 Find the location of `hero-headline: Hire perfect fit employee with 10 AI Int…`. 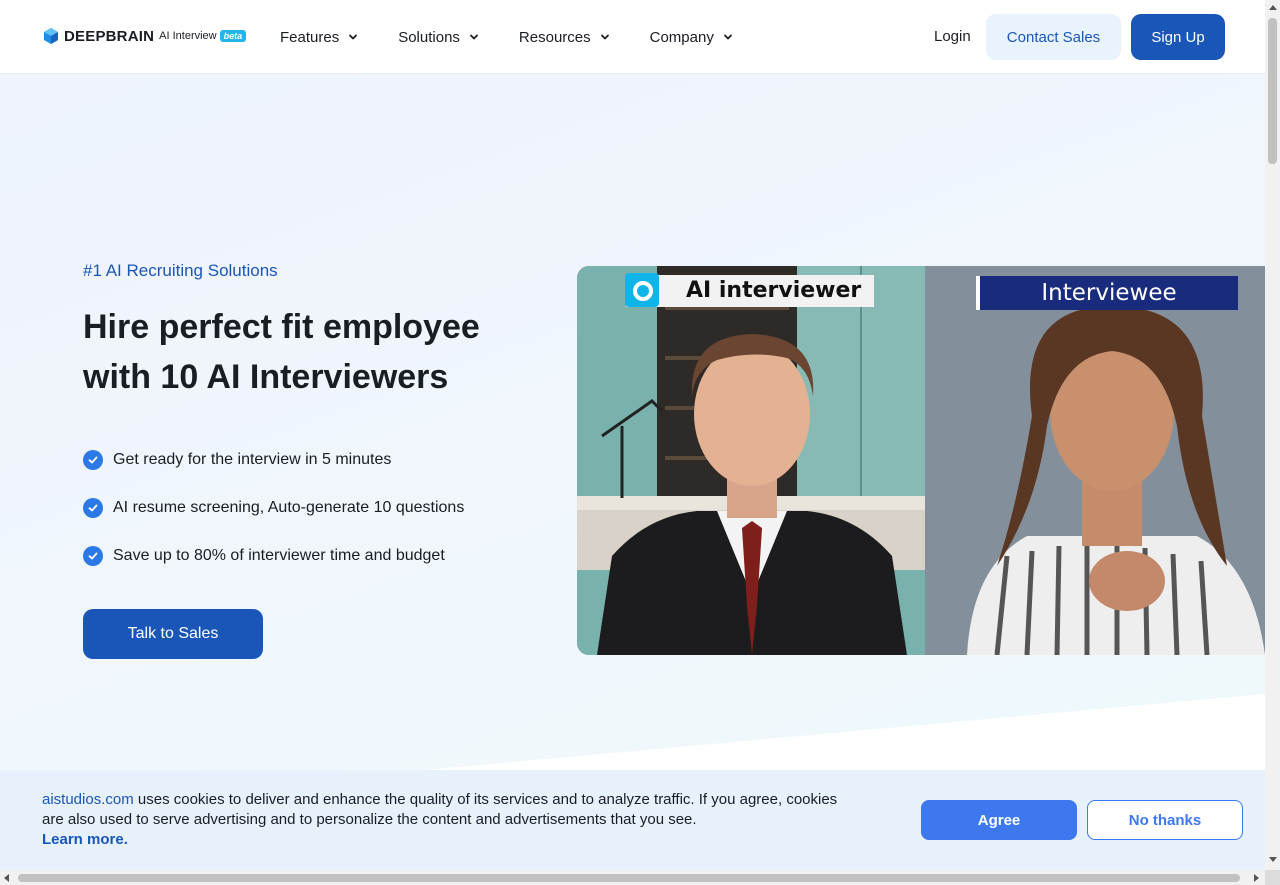

hero-headline: Hire perfect fit employee with 10 AI Int… is located at coordinates (281, 352).